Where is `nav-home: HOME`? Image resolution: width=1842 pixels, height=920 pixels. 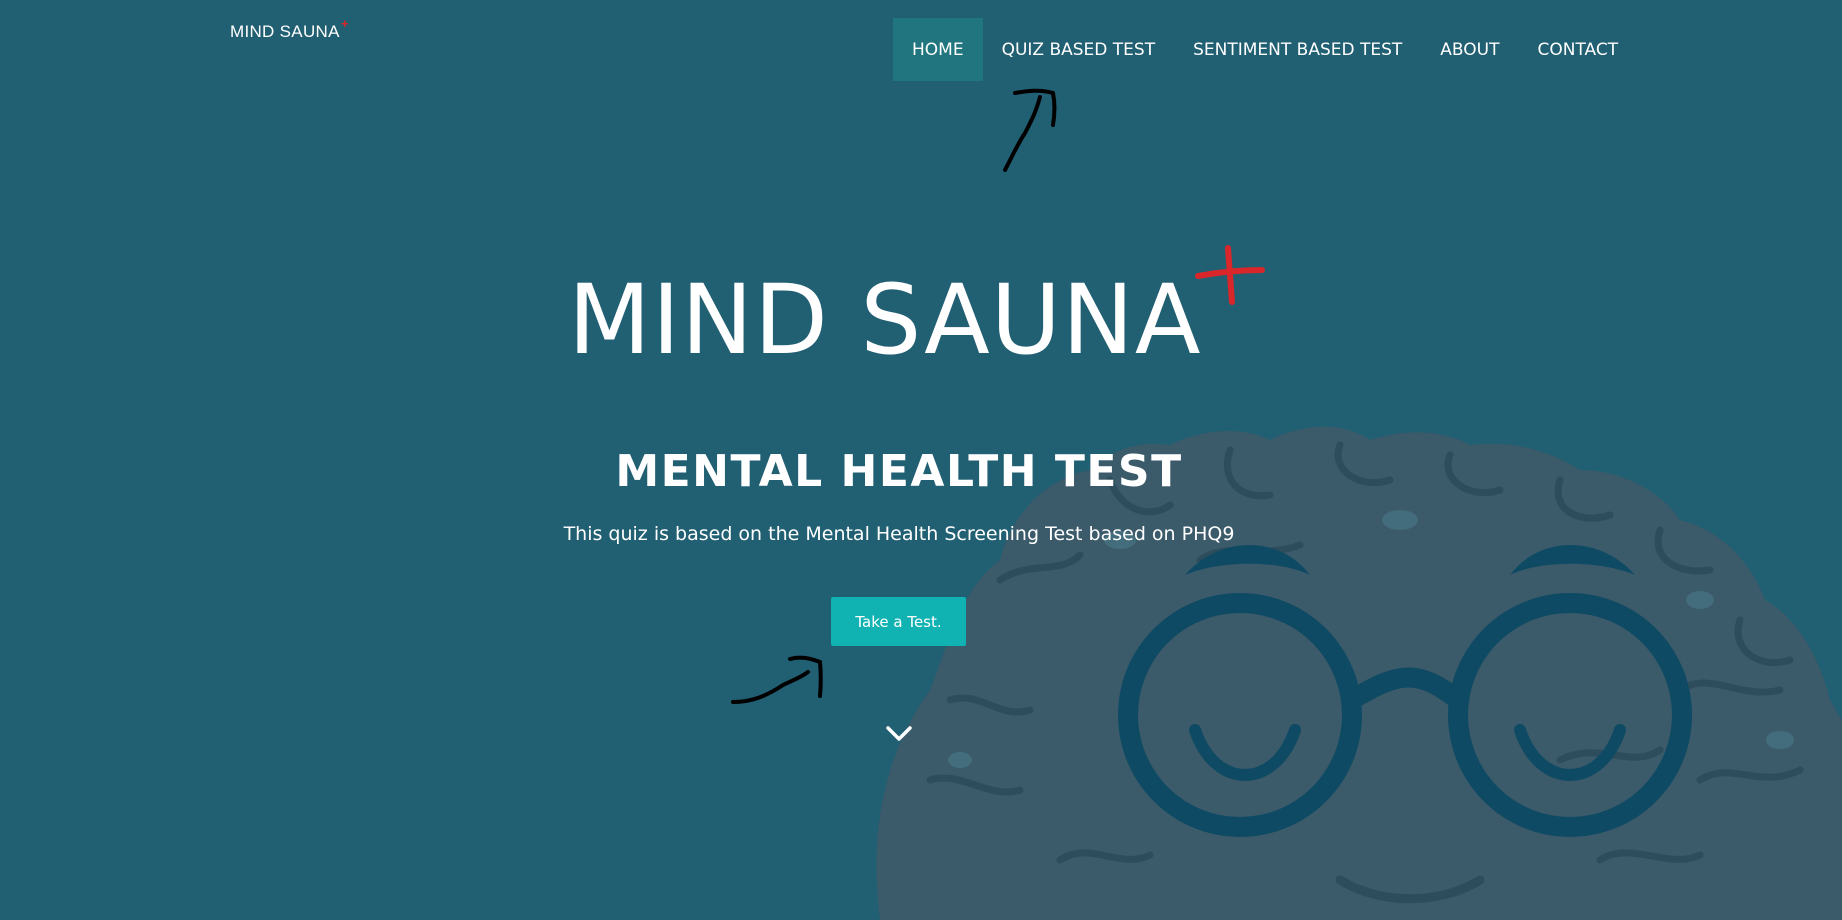 nav-home: HOME is located at coordinates (938, 49).